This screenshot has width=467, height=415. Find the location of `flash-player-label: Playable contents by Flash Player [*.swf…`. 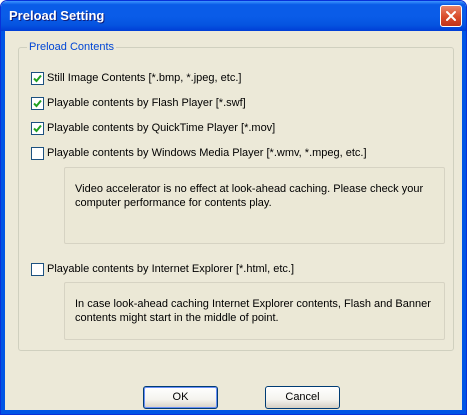

flash-player-label: Playable contents by Flash Player [*.swf… is located at coordinates (146, 103).